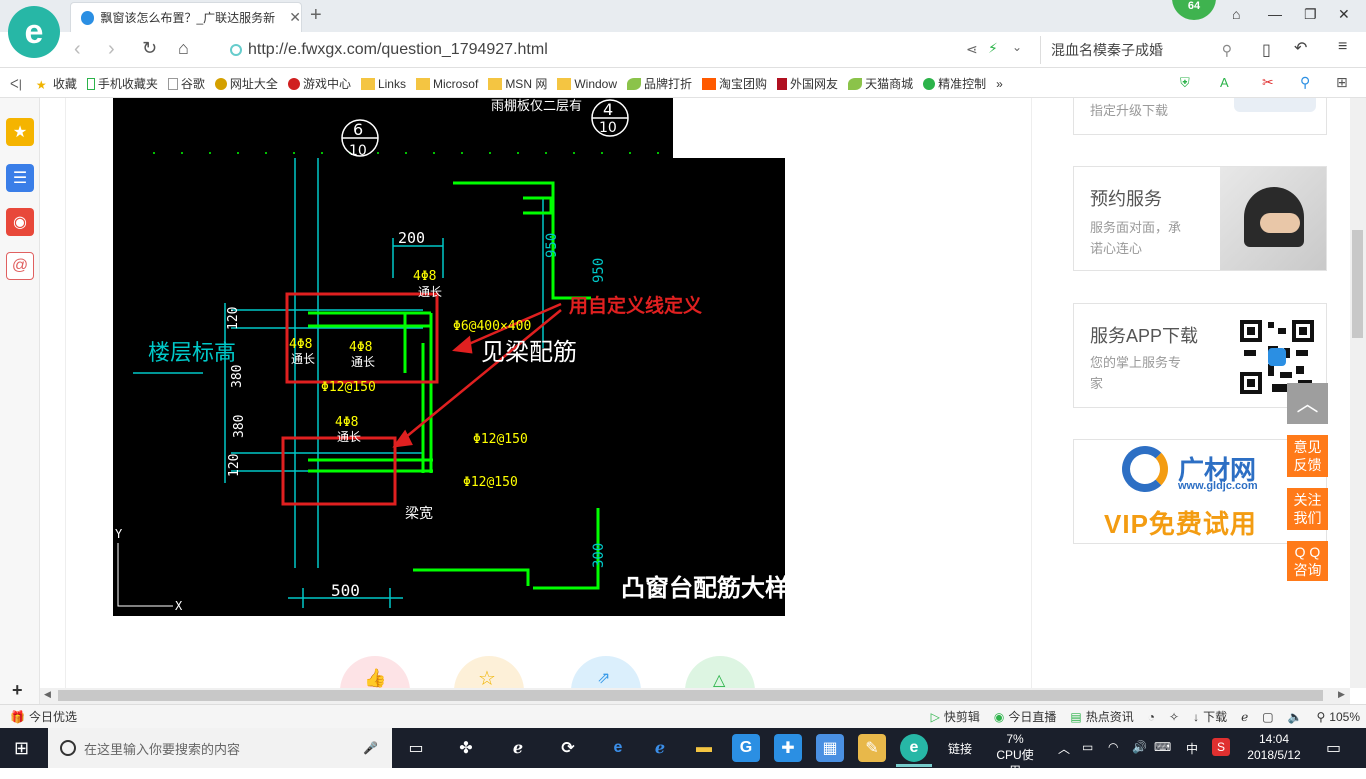 The height and width of the screenshot is (779, 1366). Describe the element at coordinates (43, 716) in the screenshot. I see `today-picks: 🎁 今日优选` at that location.